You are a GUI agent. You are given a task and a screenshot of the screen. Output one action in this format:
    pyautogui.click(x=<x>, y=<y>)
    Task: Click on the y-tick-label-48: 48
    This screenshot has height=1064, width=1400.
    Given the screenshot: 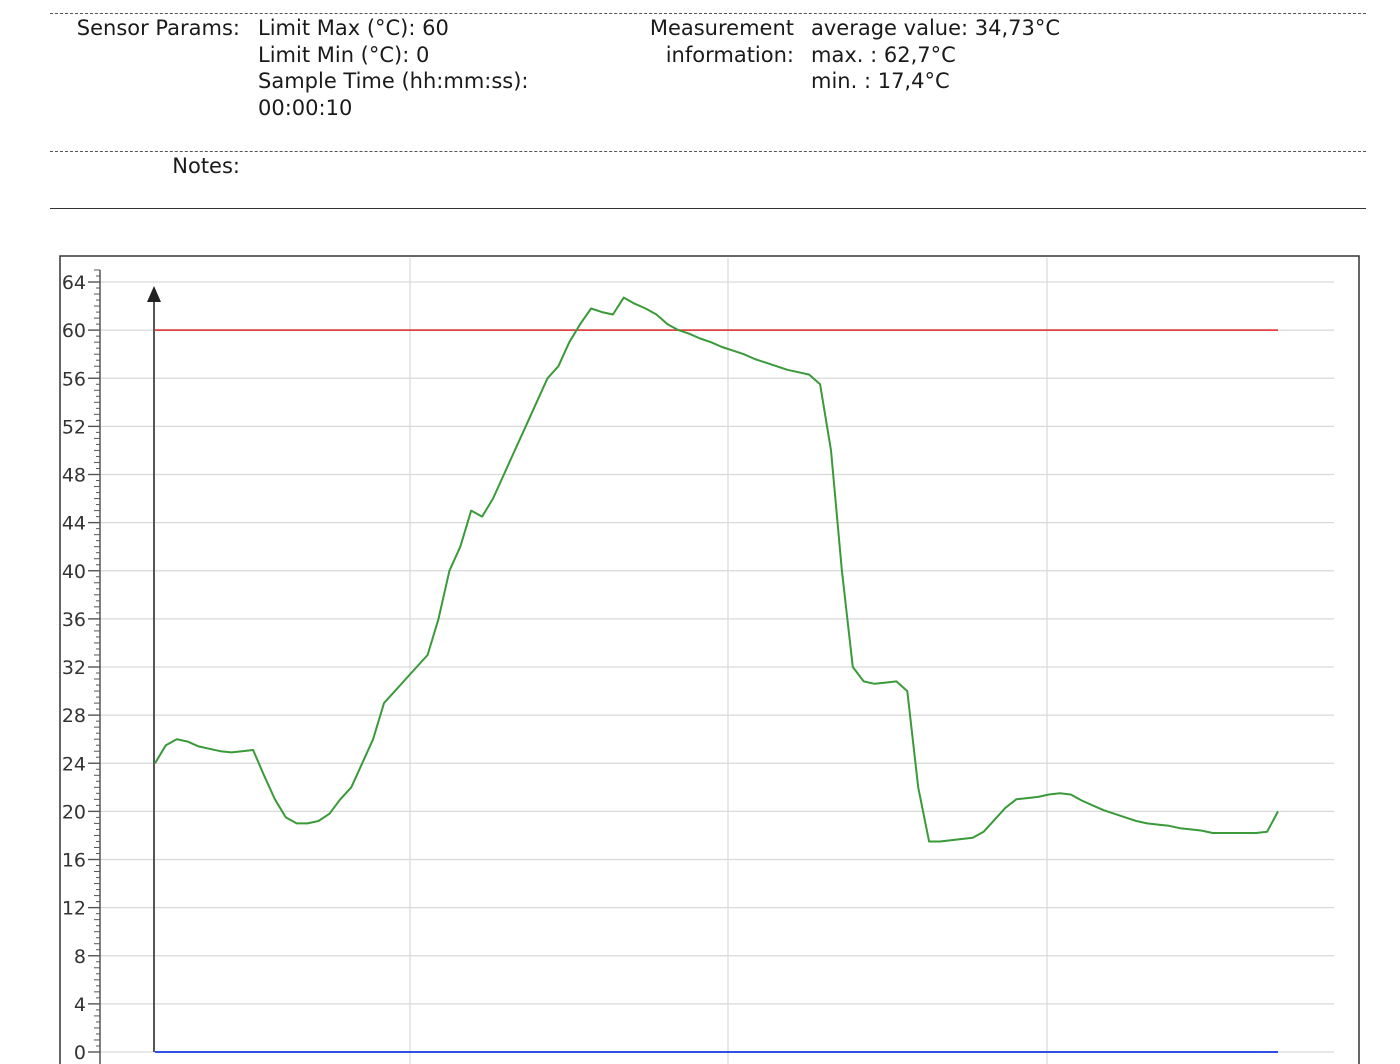 What is the action you would take?
    pyautogui.click(x=74, y=476)
    